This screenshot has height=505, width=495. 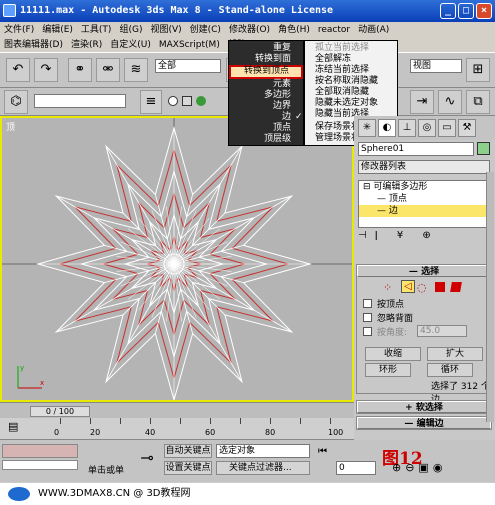 I want to click on menu-edit: 编辑(E), so click(x=57, y=30).